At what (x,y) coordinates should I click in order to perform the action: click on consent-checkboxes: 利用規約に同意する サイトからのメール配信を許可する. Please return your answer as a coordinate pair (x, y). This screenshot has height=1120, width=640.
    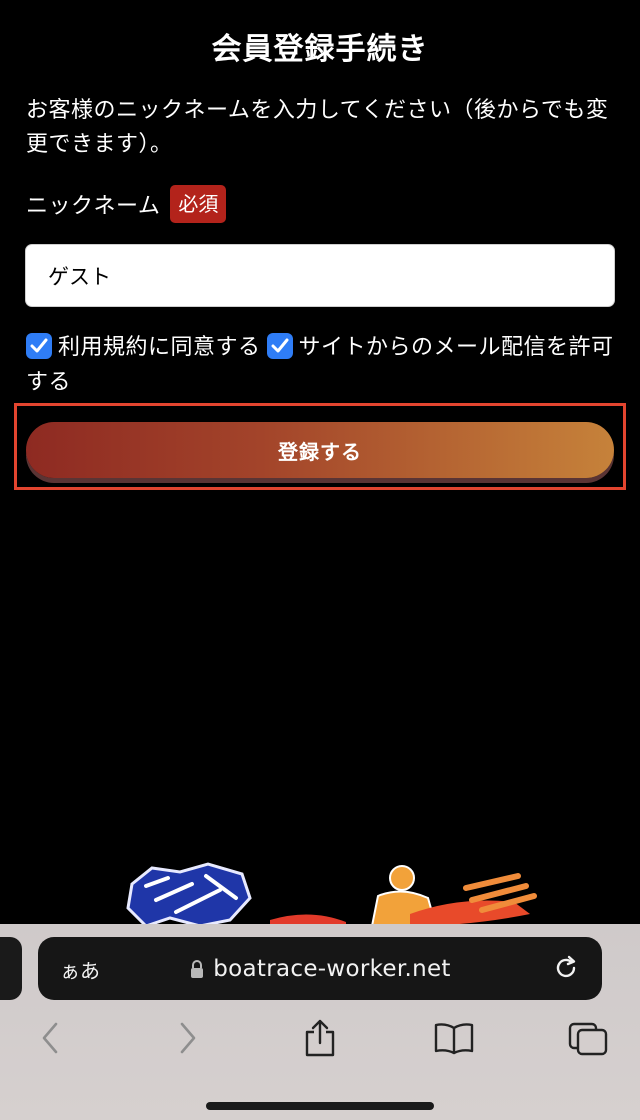
    Looking at the image, I should click on (326, 365).